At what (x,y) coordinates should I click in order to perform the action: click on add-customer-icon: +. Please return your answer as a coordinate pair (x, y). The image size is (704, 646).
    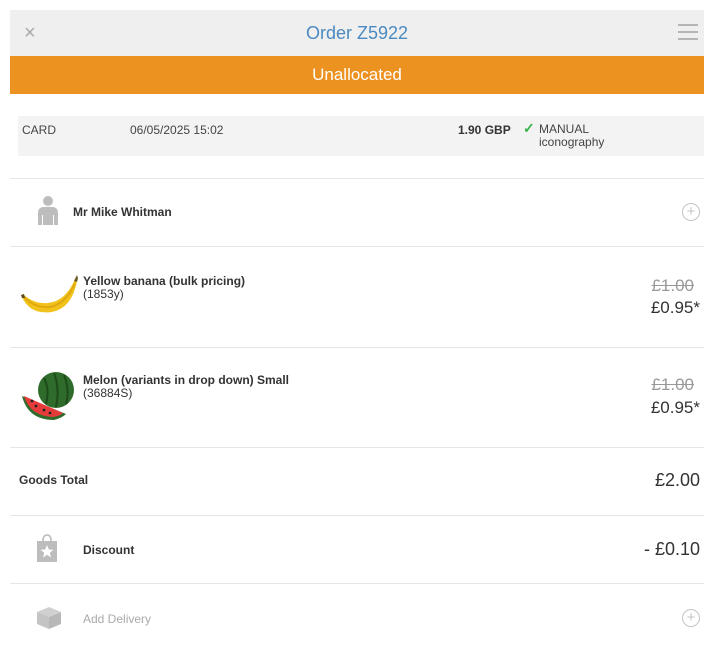
    Looking at the image, I should click on (691, 212).